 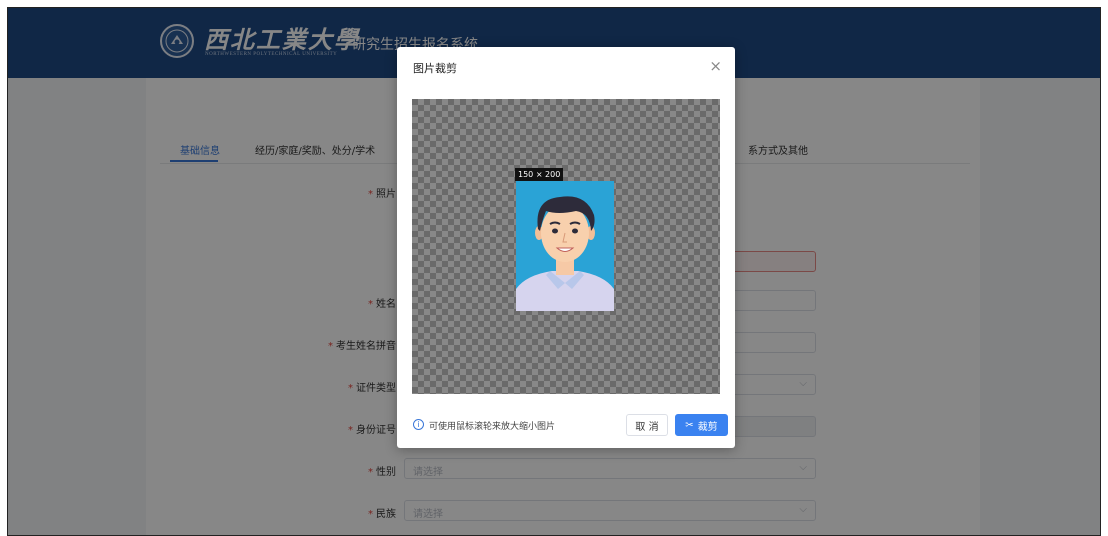 I want to click on portrait-illustration, so click(x=565, y=246).